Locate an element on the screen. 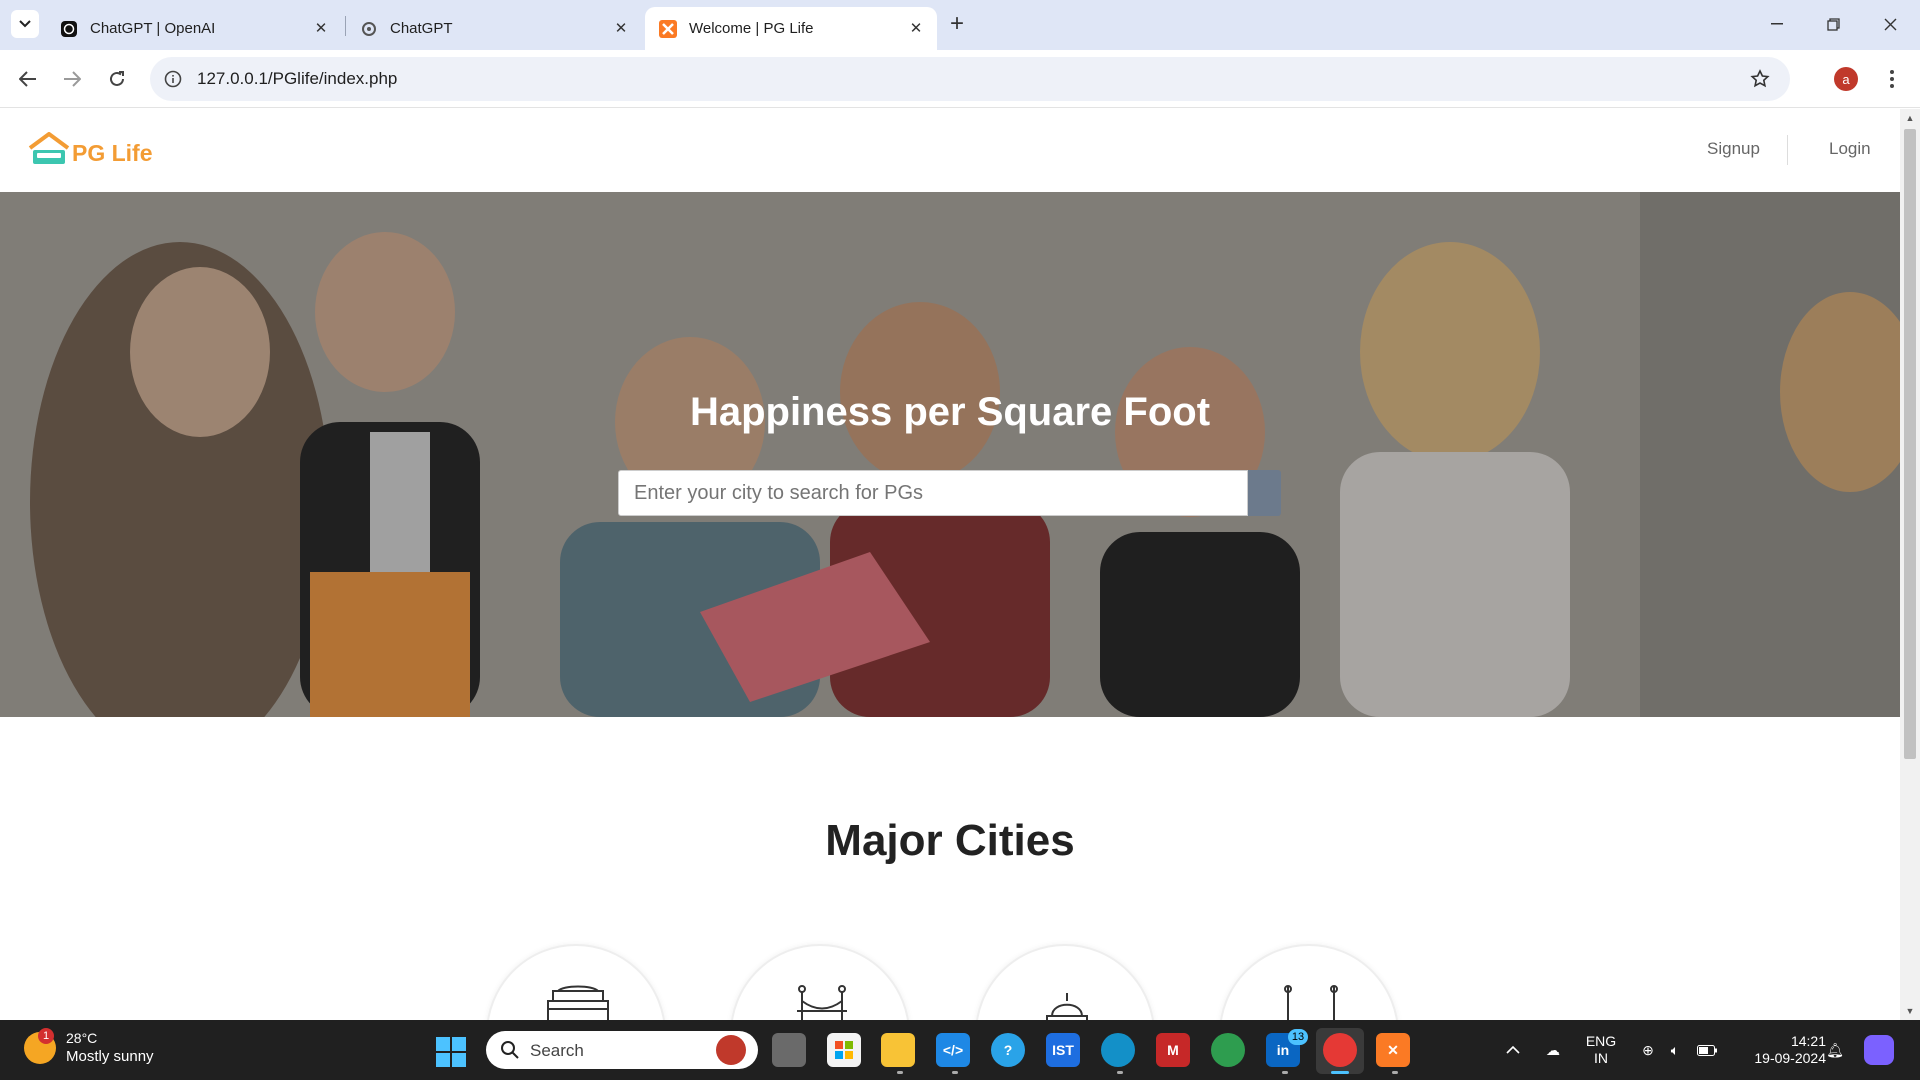 The image size is (1920, 1080). task-view-icon is located at coordinates (789, 1050).